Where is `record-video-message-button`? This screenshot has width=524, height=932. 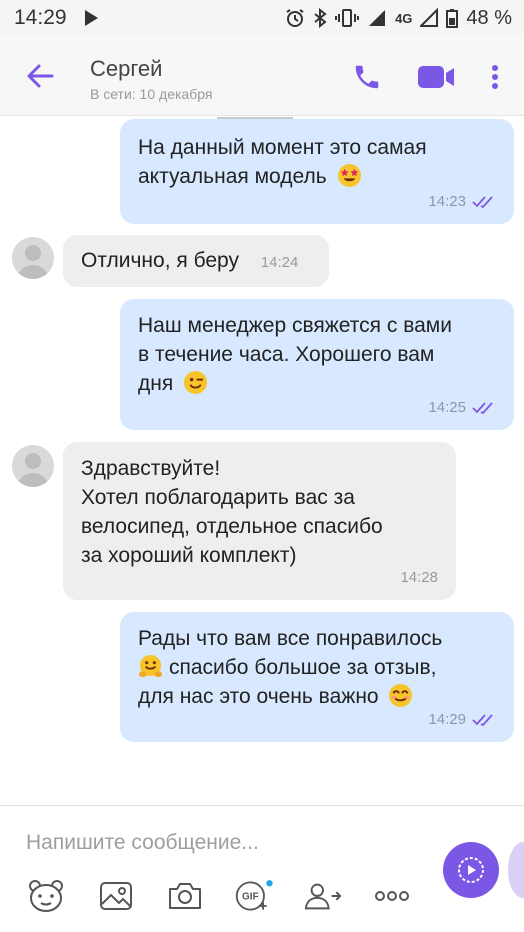 record-video-message-button is located at coordinates (471, 870).